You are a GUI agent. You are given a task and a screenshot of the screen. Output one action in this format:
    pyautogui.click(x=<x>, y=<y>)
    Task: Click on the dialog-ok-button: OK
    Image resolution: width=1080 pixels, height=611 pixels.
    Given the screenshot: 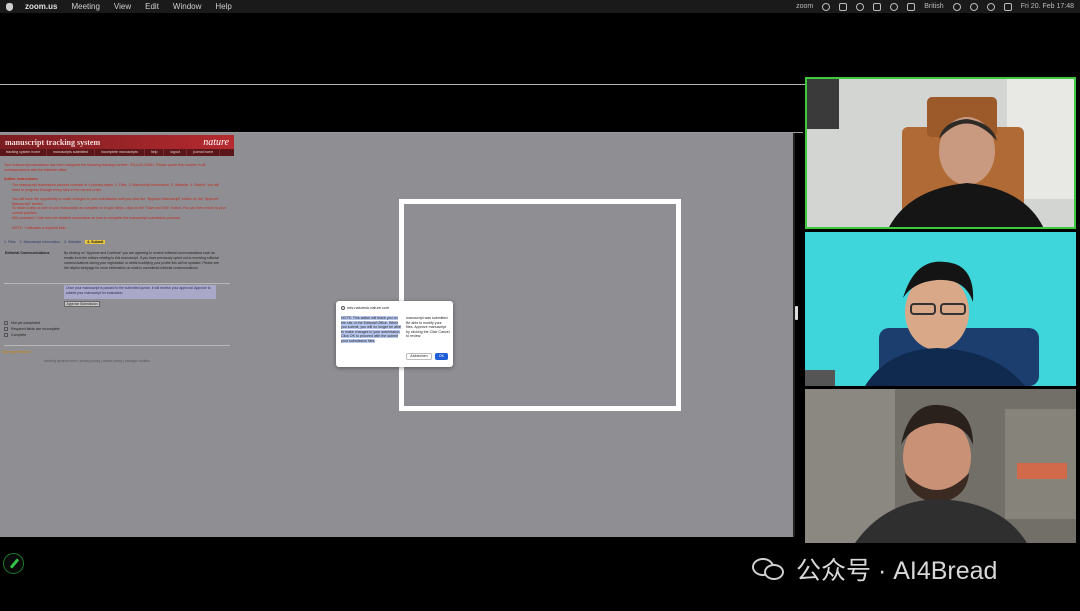 What is the action you would take?
    pyautogui.click(x=441, y=356)
    